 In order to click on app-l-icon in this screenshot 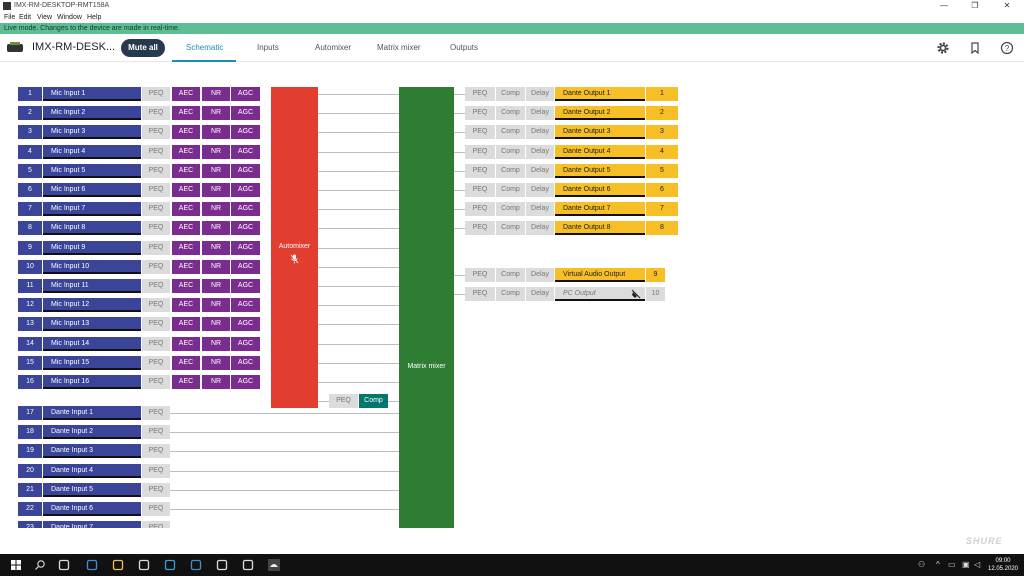, I will do `click(170, 565)`.